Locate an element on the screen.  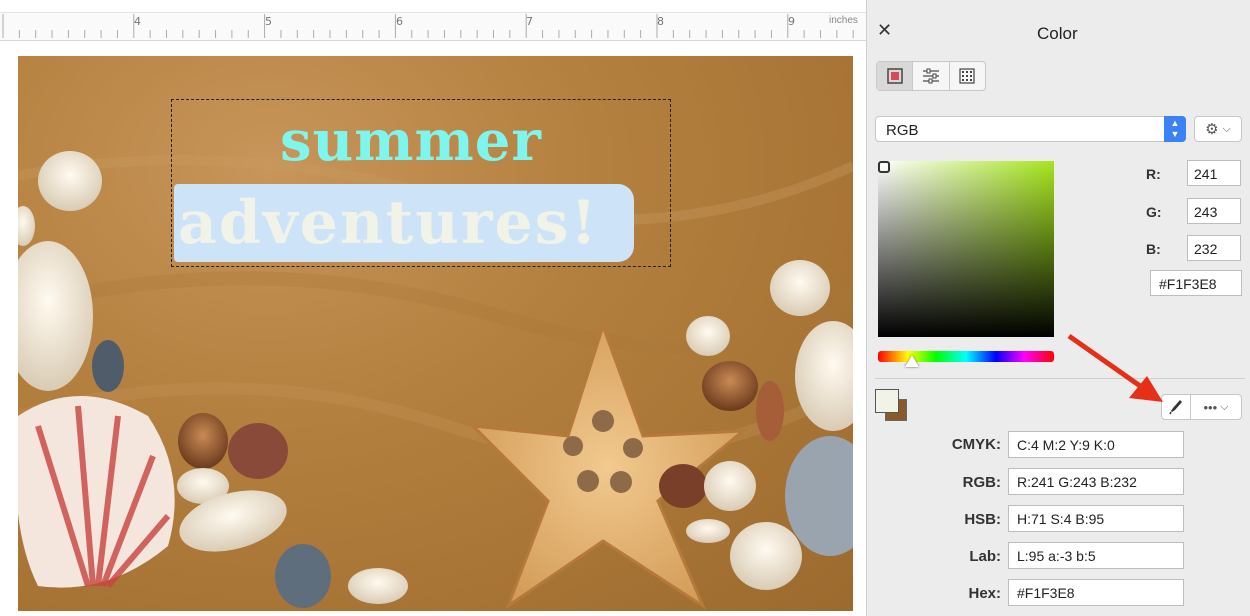
color-model-value: RGB is located at coordinates (902, 130).